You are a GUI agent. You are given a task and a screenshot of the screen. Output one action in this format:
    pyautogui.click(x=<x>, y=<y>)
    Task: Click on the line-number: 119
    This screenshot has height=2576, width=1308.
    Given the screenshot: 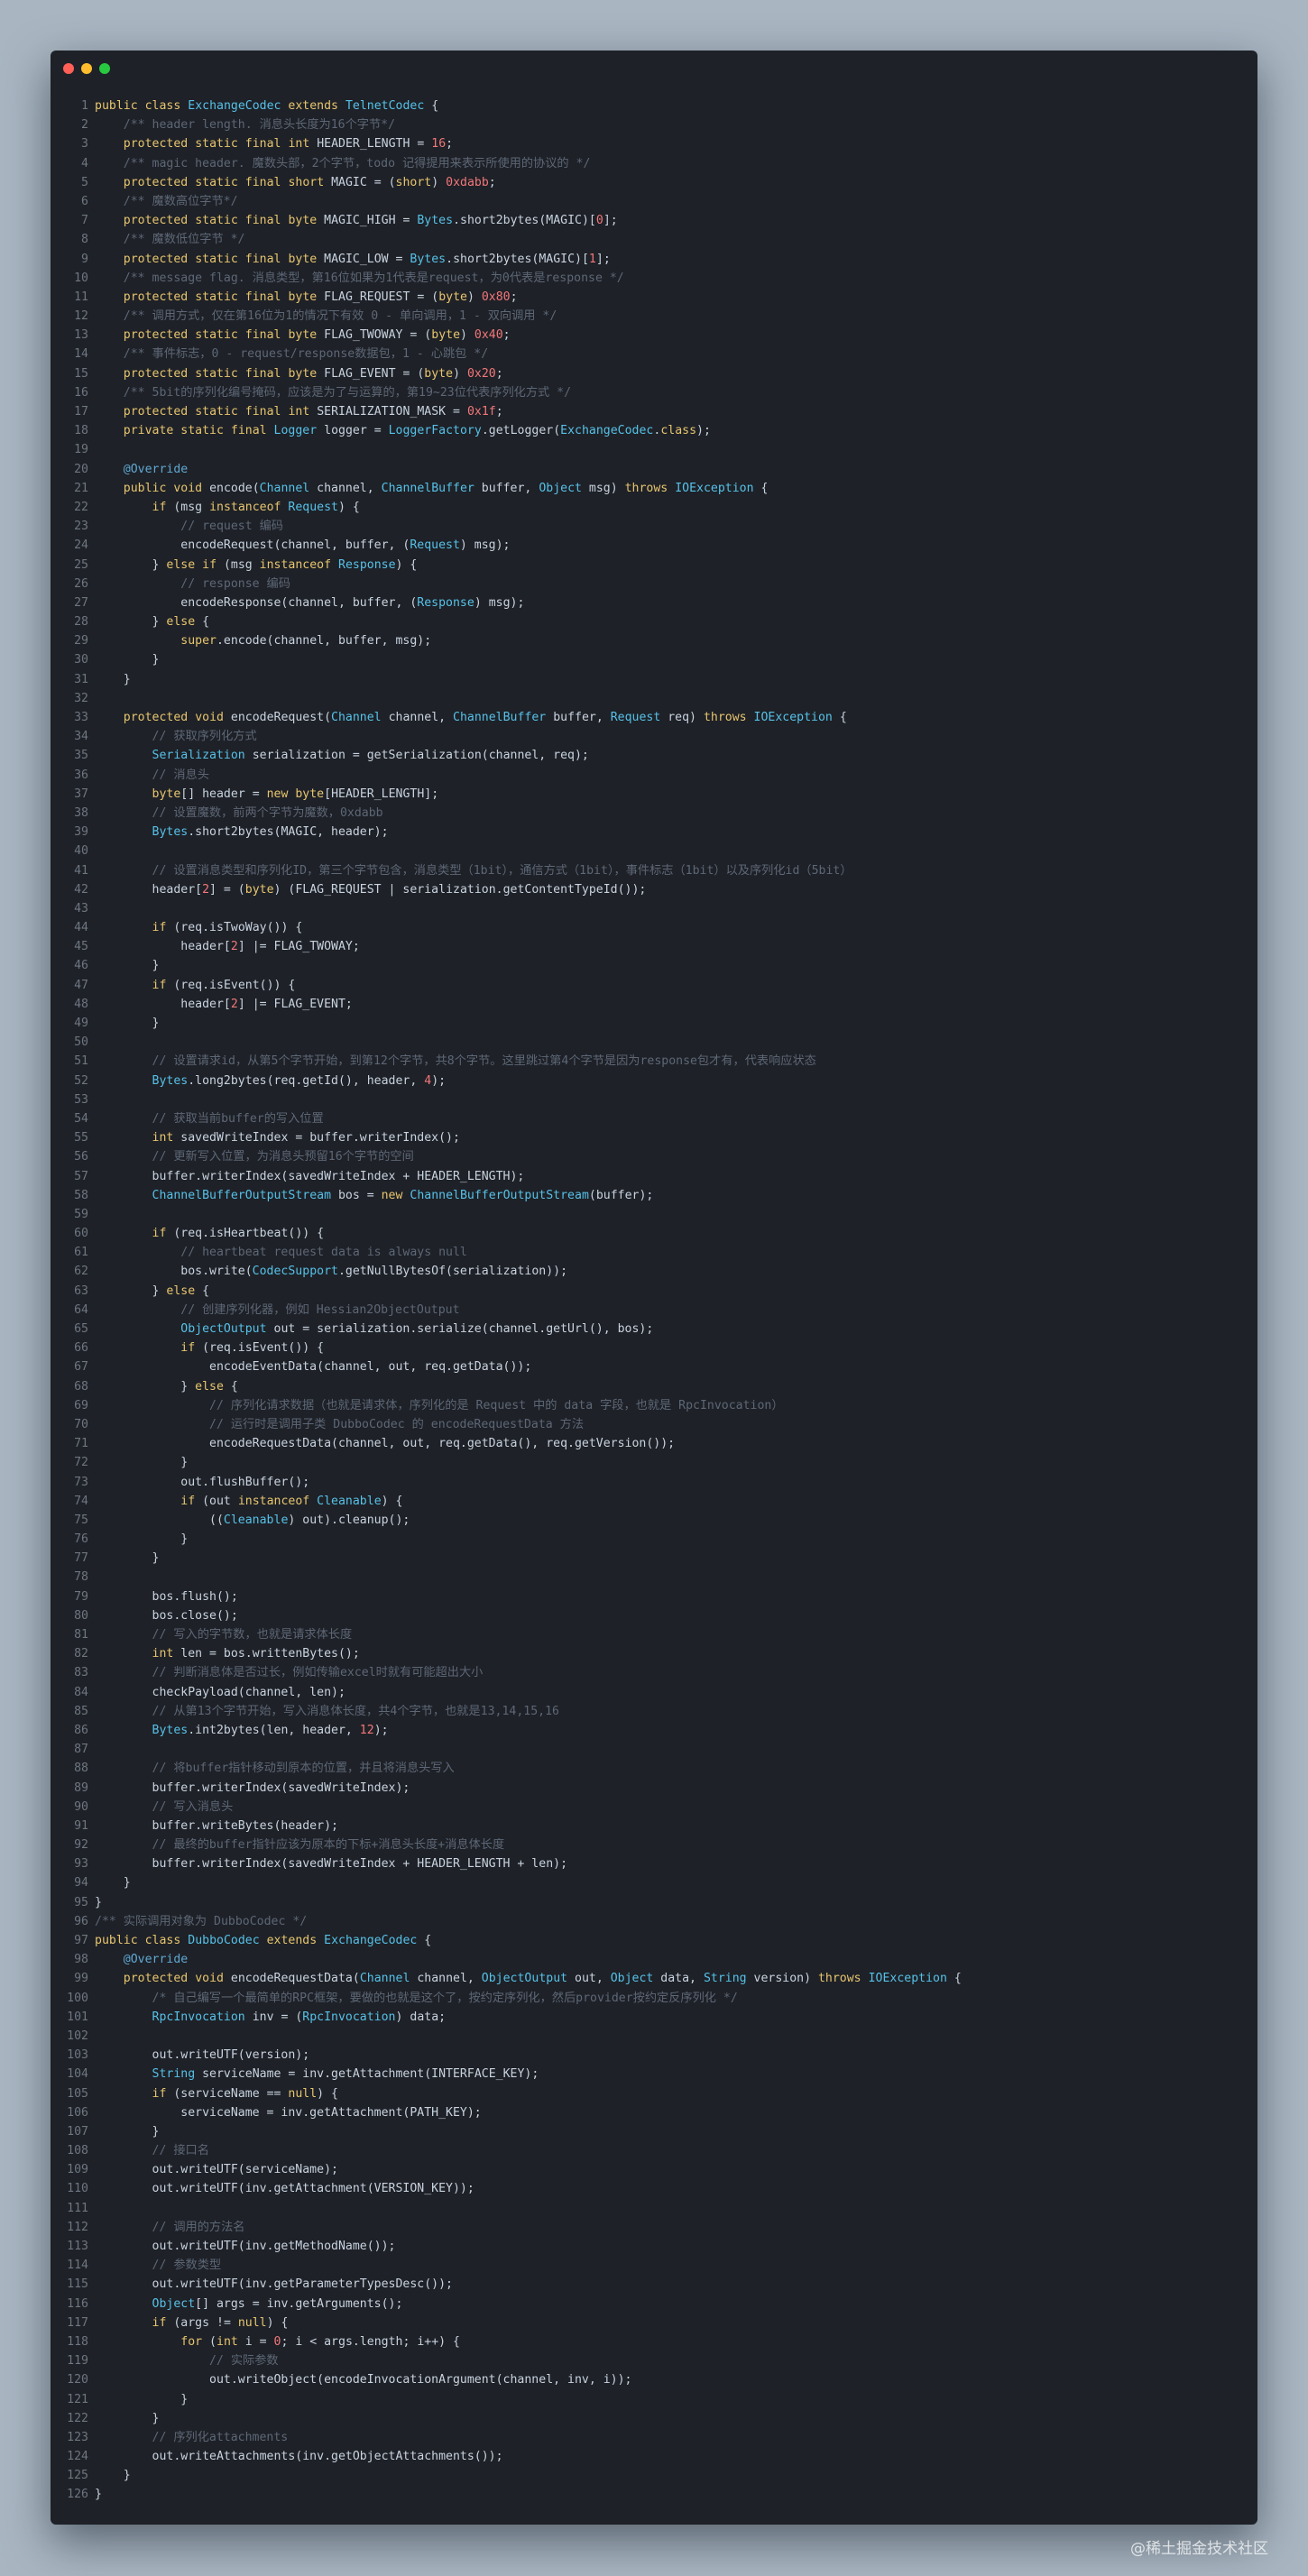 What is the action you would take?
    pyautogui.click(x=77, y=2362)
    